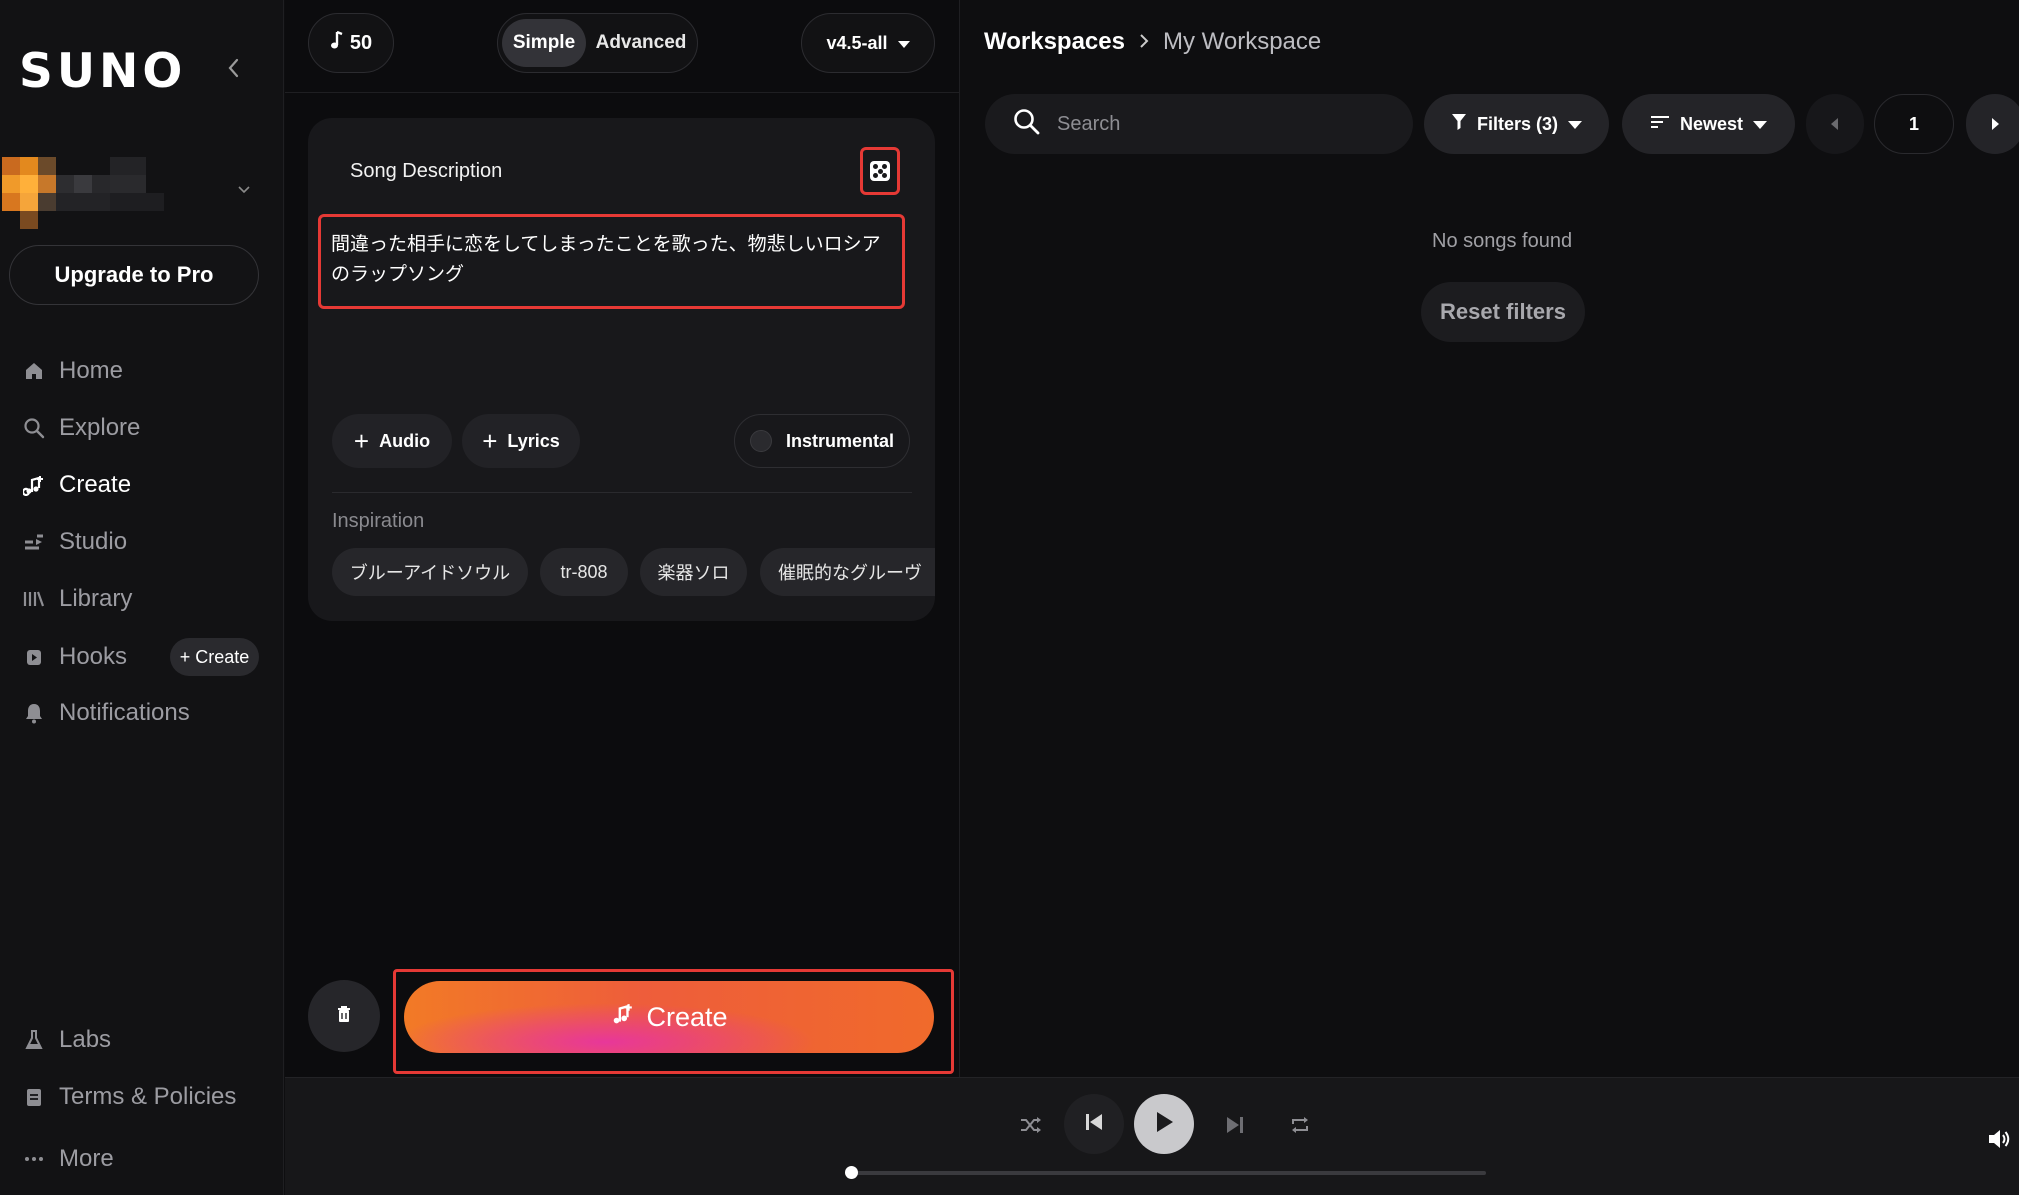 The image size is (2019, 1195). Describe the element at coordinates (91, 370) in the screenshot. I see `sidebar-item-label: Home` at that location.